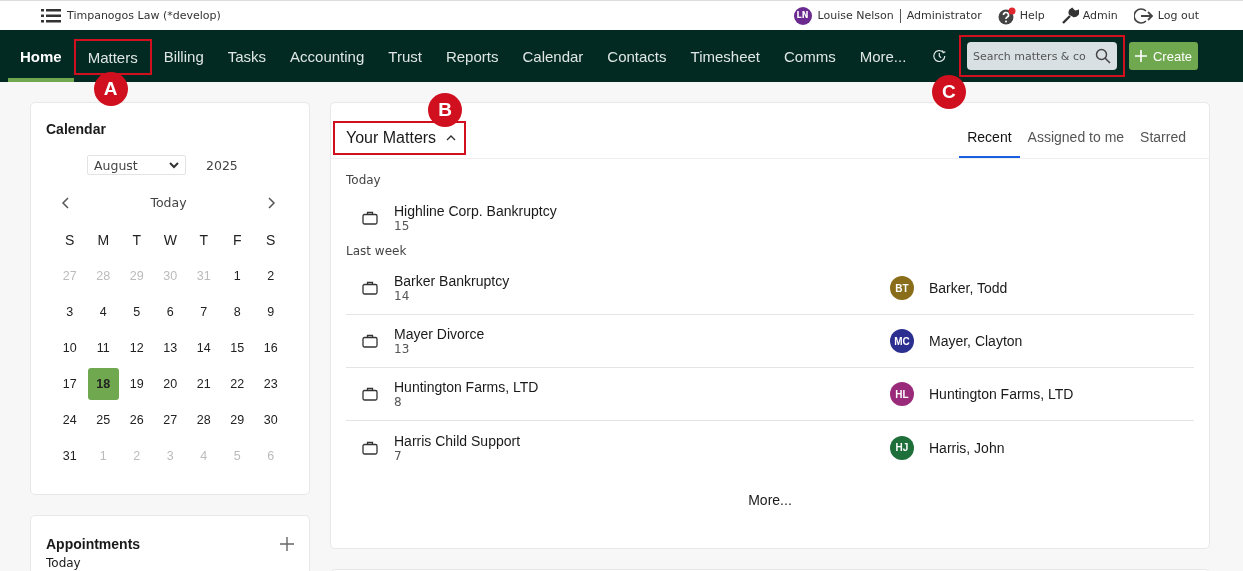  I want to click on calendar-day: 30, so click(271, 420).